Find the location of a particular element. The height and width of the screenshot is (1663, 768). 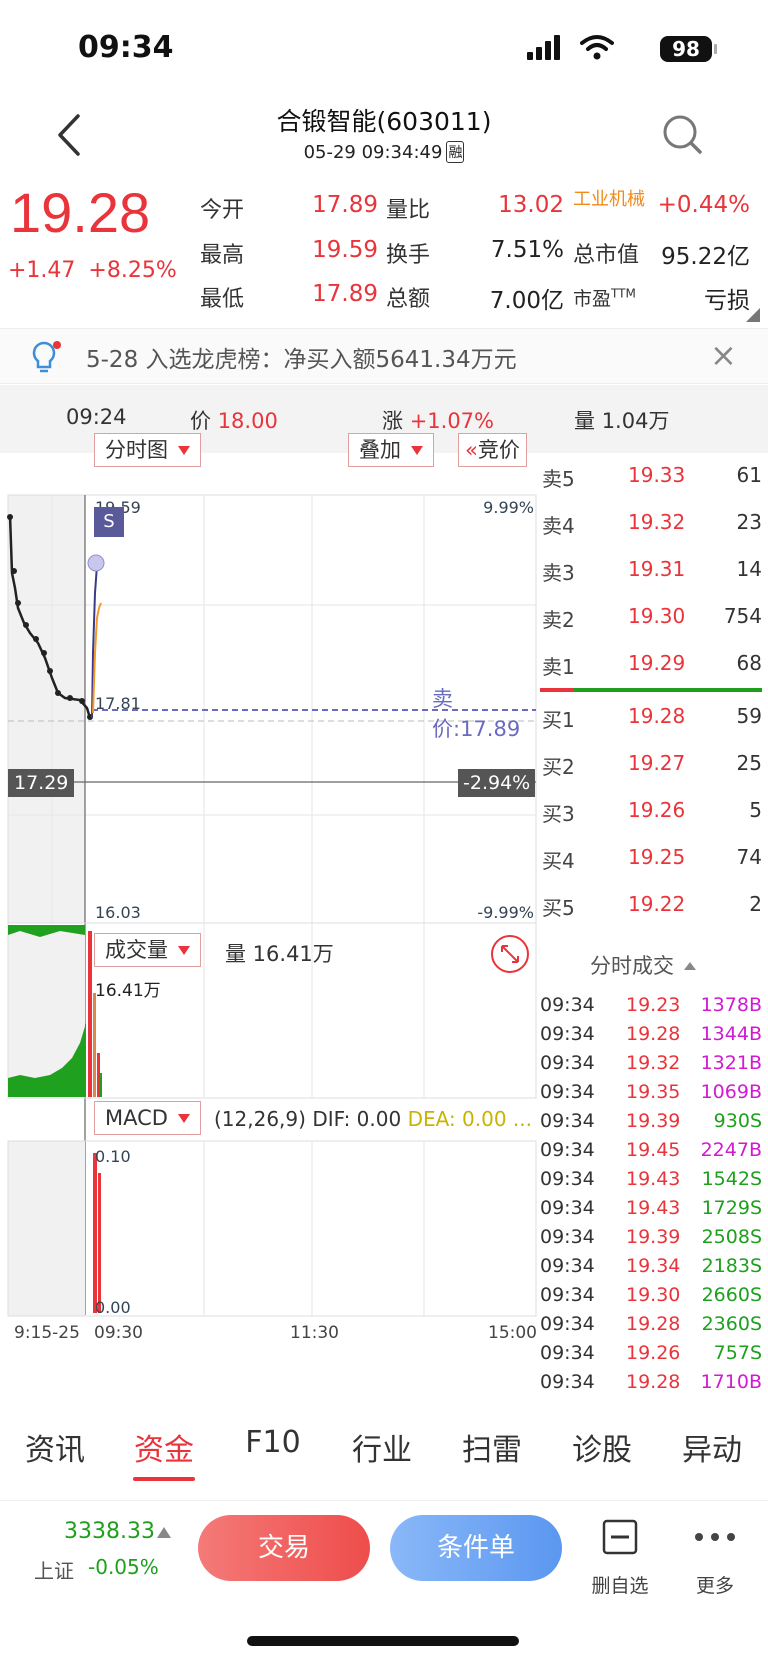

time-label-auction: 9:15-25 is located at coordinates (47, 1333).